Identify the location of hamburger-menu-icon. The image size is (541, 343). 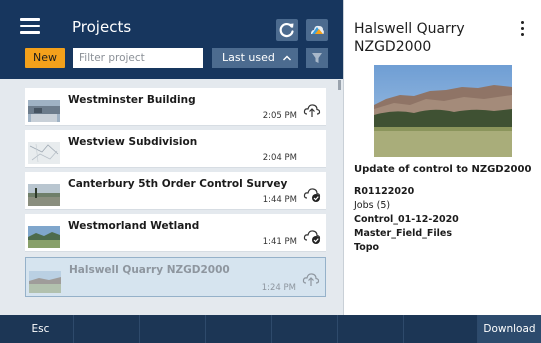
(30, 26).